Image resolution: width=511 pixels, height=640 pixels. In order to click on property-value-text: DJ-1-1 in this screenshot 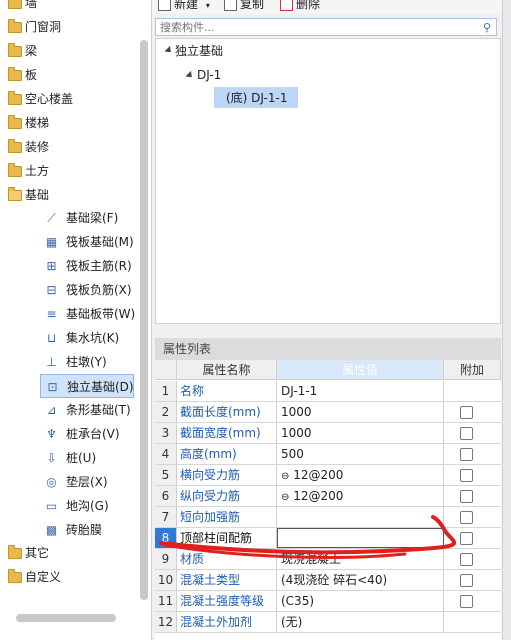, I will do `click(299, 391)`.